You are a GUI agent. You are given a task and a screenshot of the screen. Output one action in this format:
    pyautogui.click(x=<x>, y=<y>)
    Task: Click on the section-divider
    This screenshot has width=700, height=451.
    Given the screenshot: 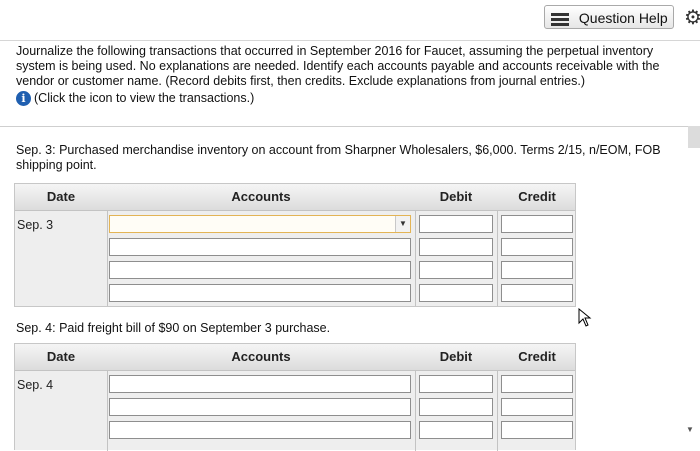 What is the action you would take?
    pyautogui.click(x=350, y=126)
    